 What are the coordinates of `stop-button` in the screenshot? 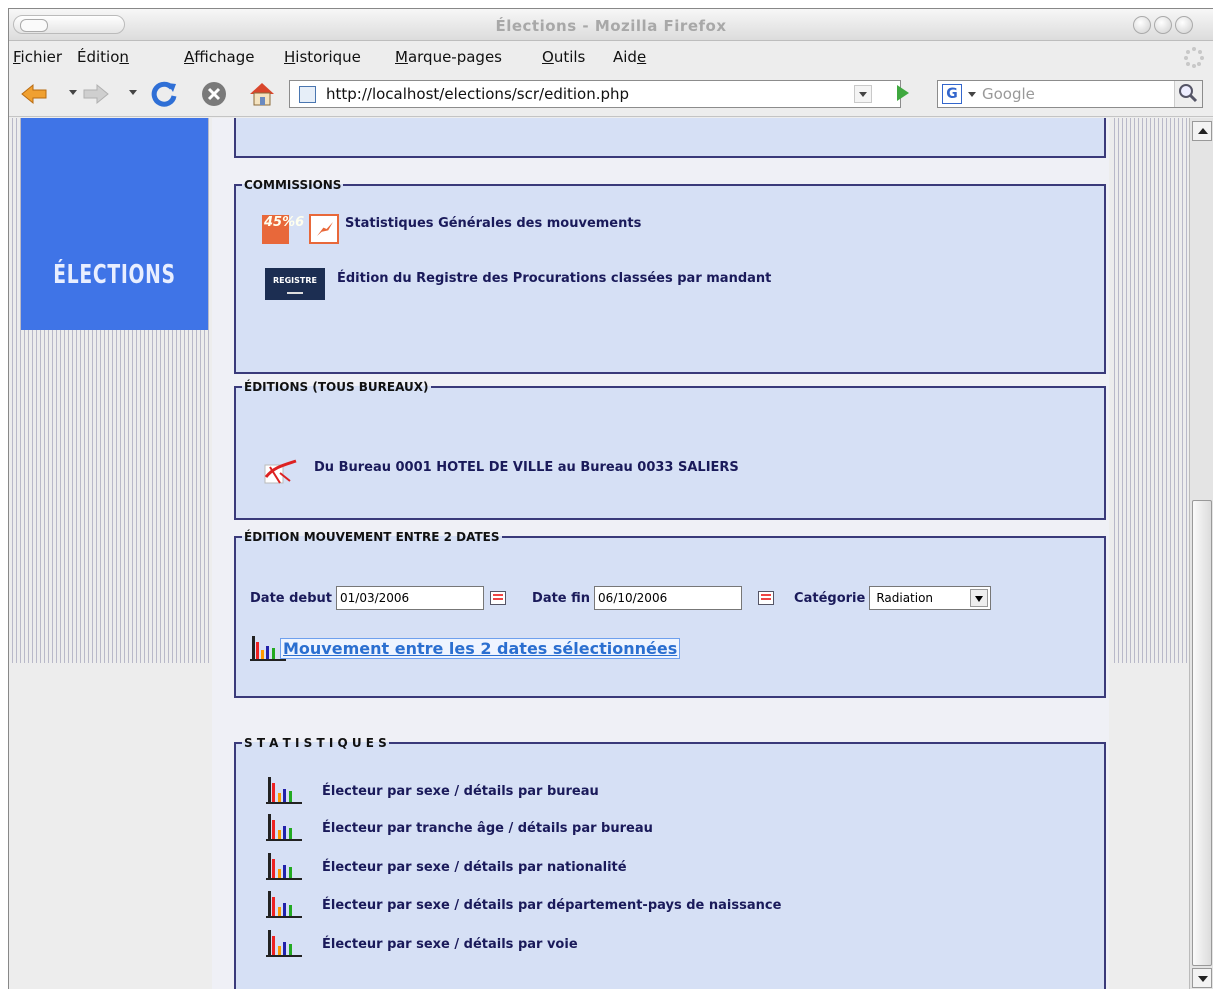 It's located at (214, 94).